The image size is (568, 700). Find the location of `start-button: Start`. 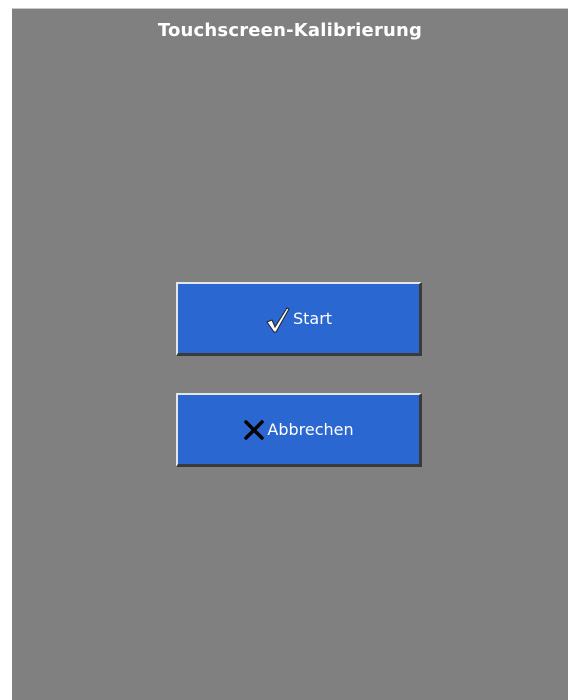

start-button: Start is located at coordinates (299, 319).